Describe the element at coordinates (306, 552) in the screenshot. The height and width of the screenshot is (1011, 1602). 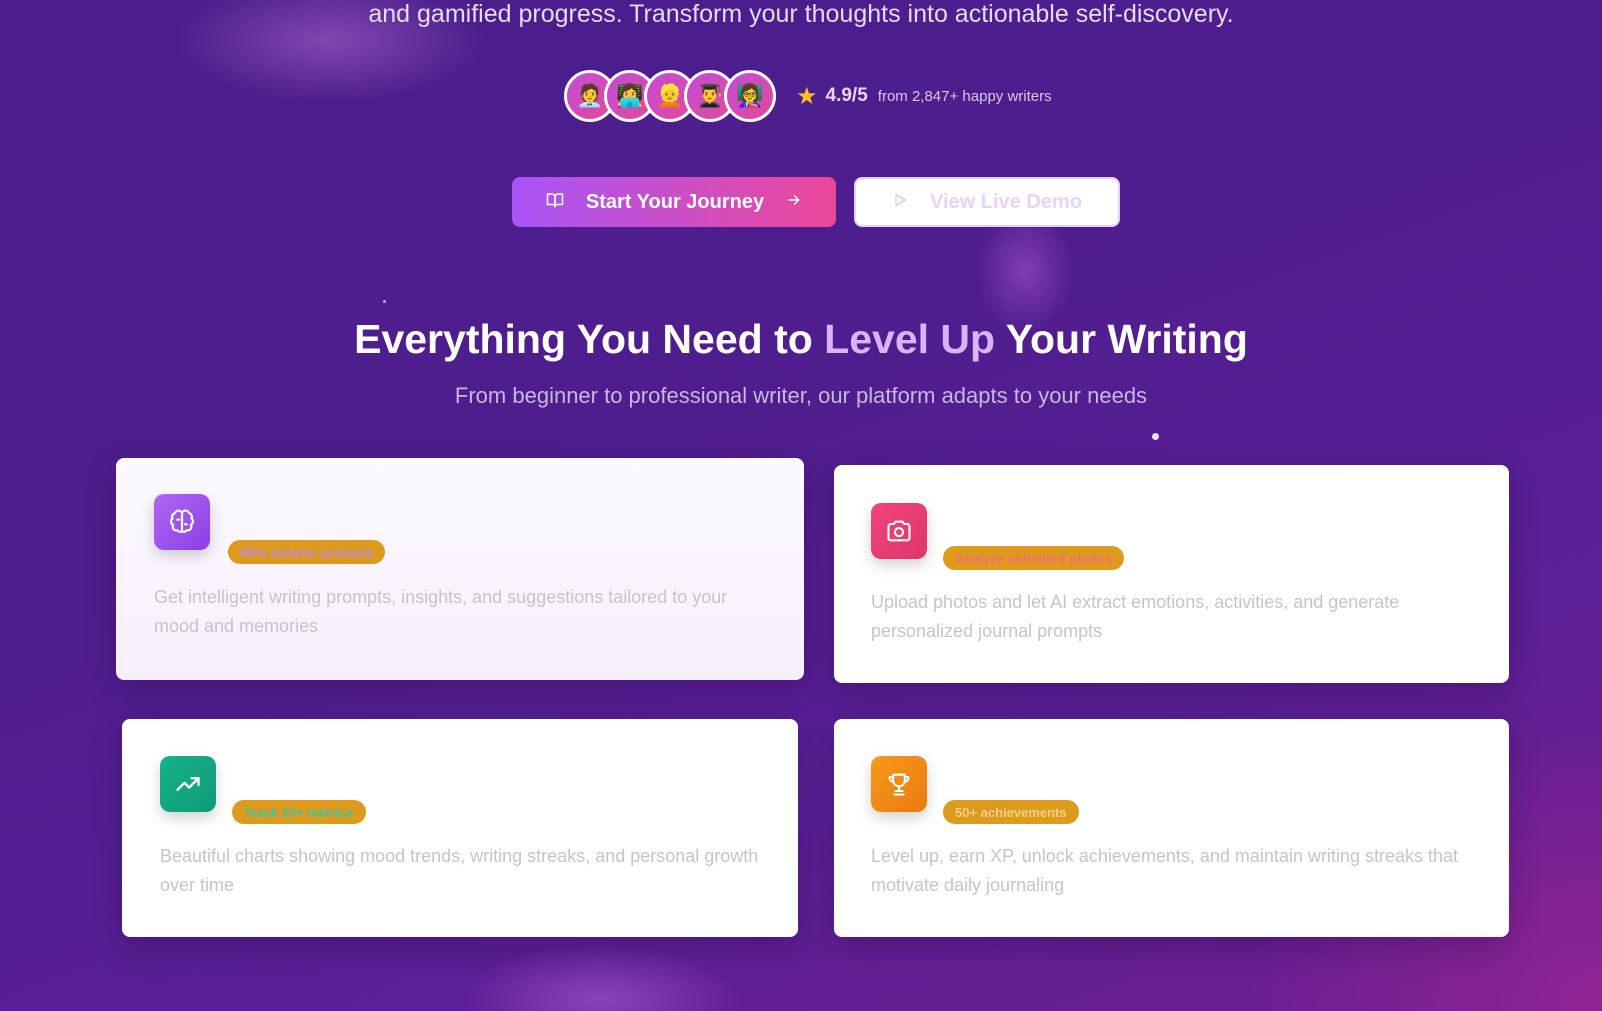
I see `feature-badge: 95% smarter prompts` at that location.